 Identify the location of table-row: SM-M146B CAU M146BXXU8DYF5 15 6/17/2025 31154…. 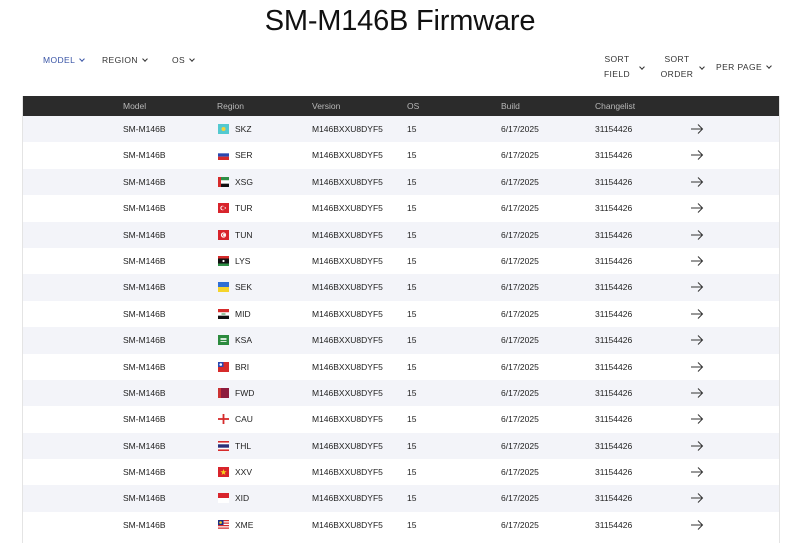
(401, 419).